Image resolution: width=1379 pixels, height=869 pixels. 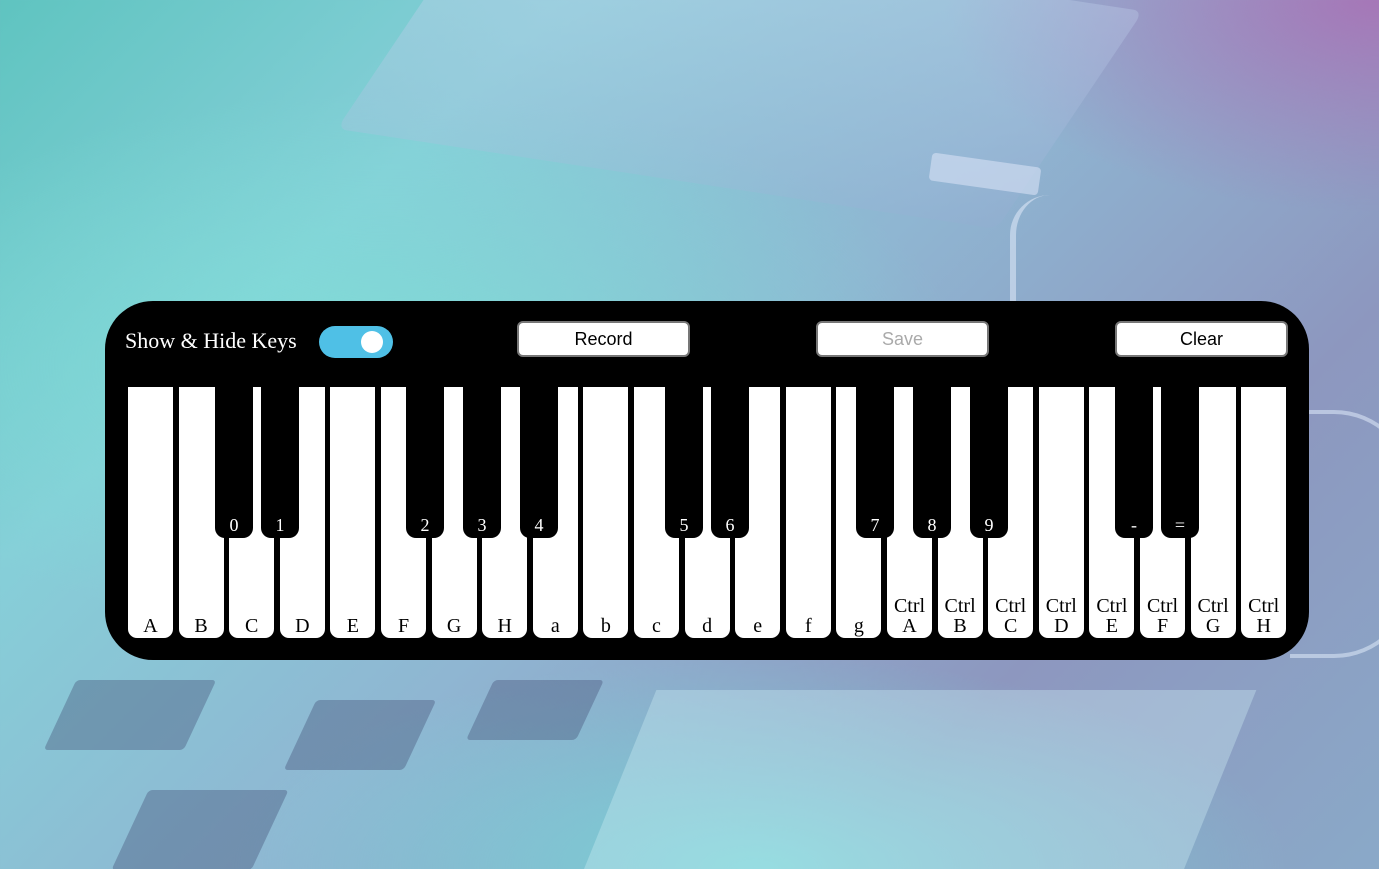 I want to click on white-key-label: d, so click(x=707, y=626).